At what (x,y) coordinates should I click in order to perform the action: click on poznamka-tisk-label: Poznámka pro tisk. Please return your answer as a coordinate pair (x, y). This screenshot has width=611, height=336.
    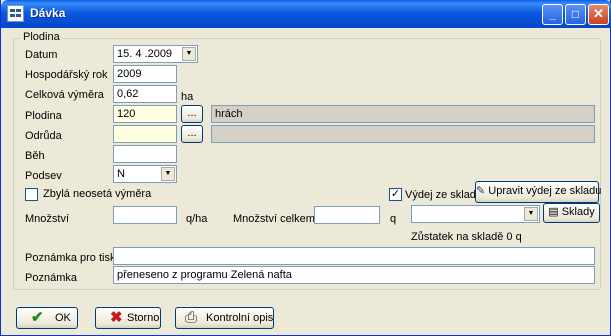
    Looking at the image, I should click on (70, 258).